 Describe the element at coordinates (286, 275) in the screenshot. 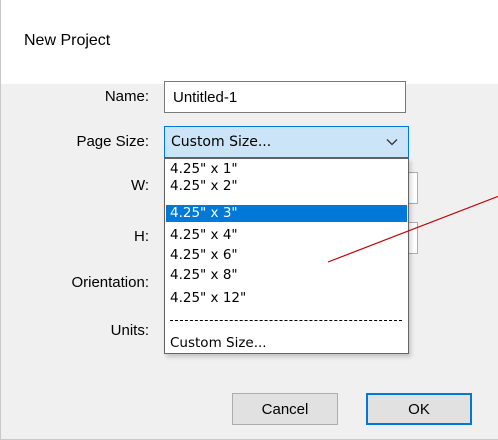

I see `page-size-option: 4.25" x 8"` at that location.